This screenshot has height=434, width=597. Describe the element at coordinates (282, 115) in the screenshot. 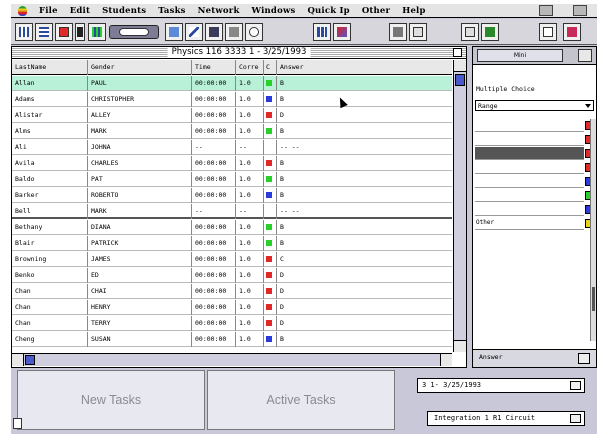

I see `cell-answer: D` at that location.